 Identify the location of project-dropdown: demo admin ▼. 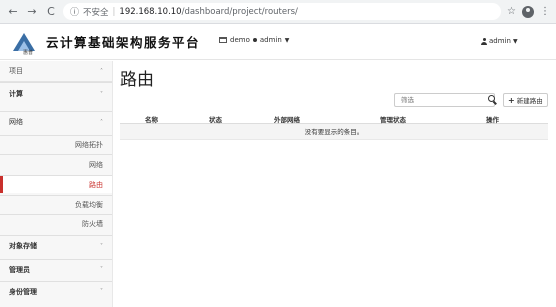
(254, 40).